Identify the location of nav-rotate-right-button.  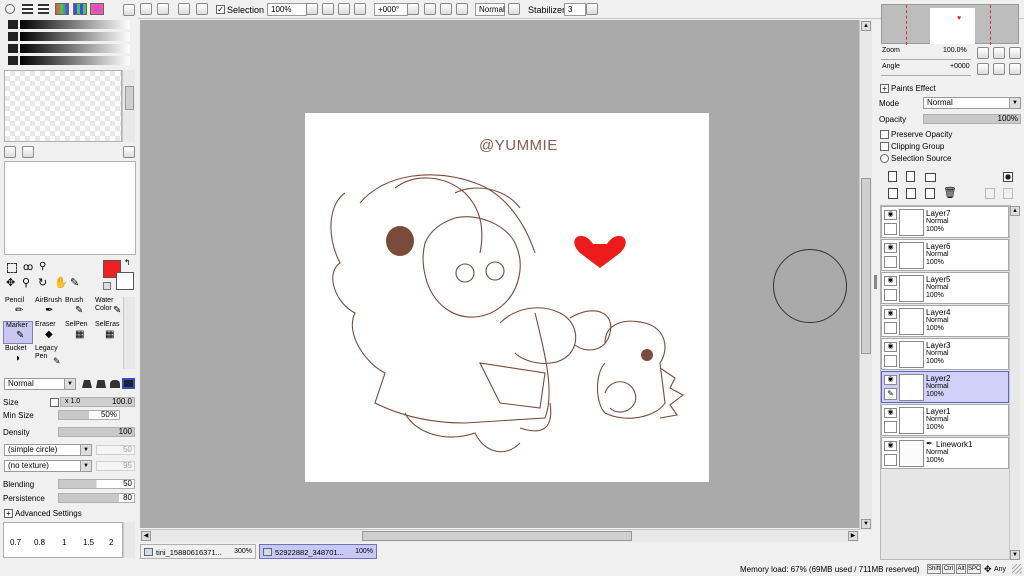
(999, 69).